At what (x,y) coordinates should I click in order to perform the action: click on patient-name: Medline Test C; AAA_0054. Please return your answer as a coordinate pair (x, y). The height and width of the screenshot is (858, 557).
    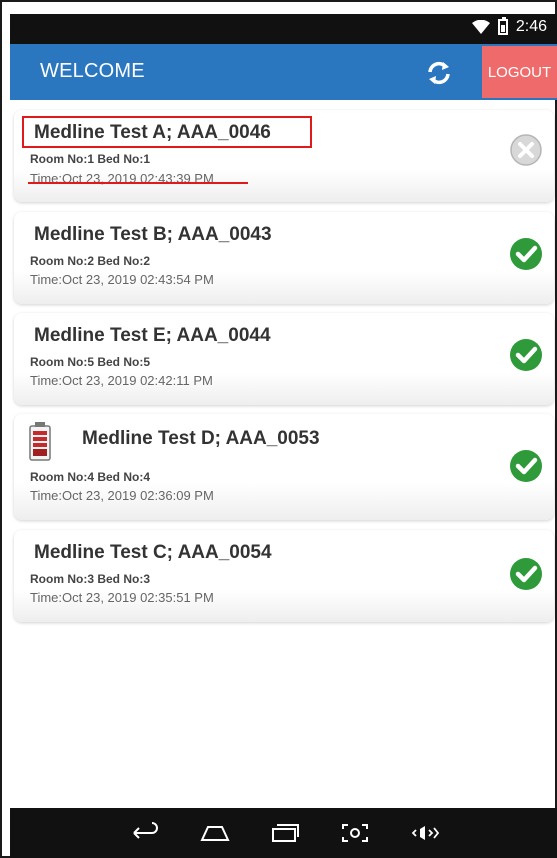
    Looking at the image, I should click on (153, 552).